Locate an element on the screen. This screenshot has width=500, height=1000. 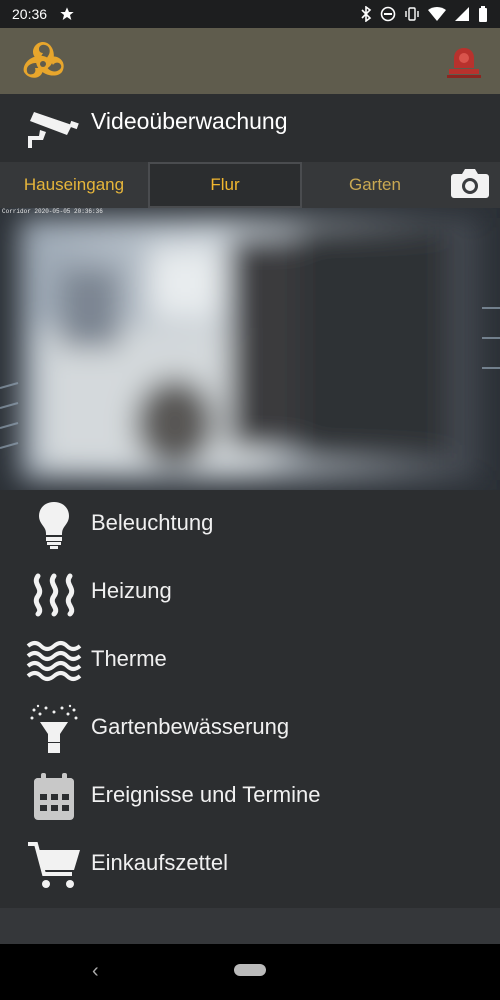
battery-icon is located at coordinates (483, 14).